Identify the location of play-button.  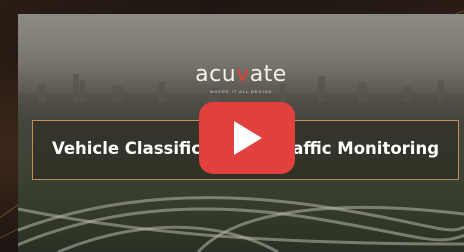
(247, 138).